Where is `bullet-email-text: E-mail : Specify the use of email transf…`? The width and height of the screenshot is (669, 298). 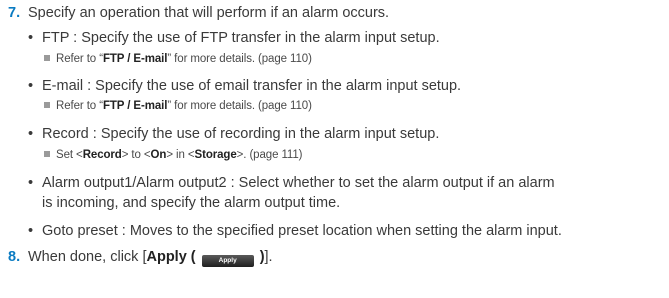
bullet-email-text: E-mail : Specify the use of email transf… is located at coordinates (252, 86).